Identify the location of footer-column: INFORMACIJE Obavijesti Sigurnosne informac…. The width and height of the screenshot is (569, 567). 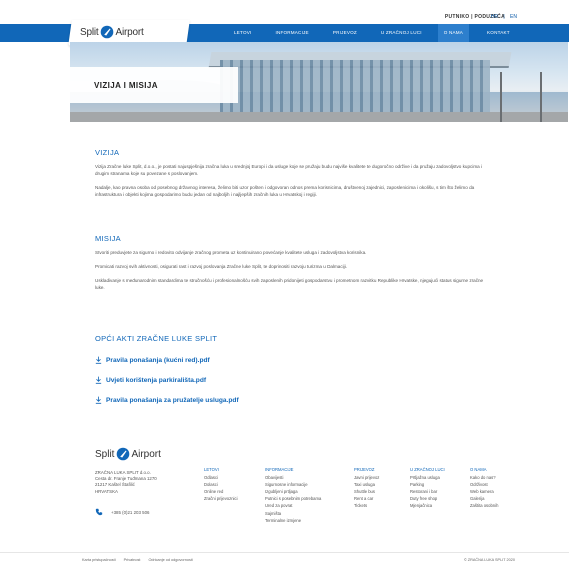
(293, 495).